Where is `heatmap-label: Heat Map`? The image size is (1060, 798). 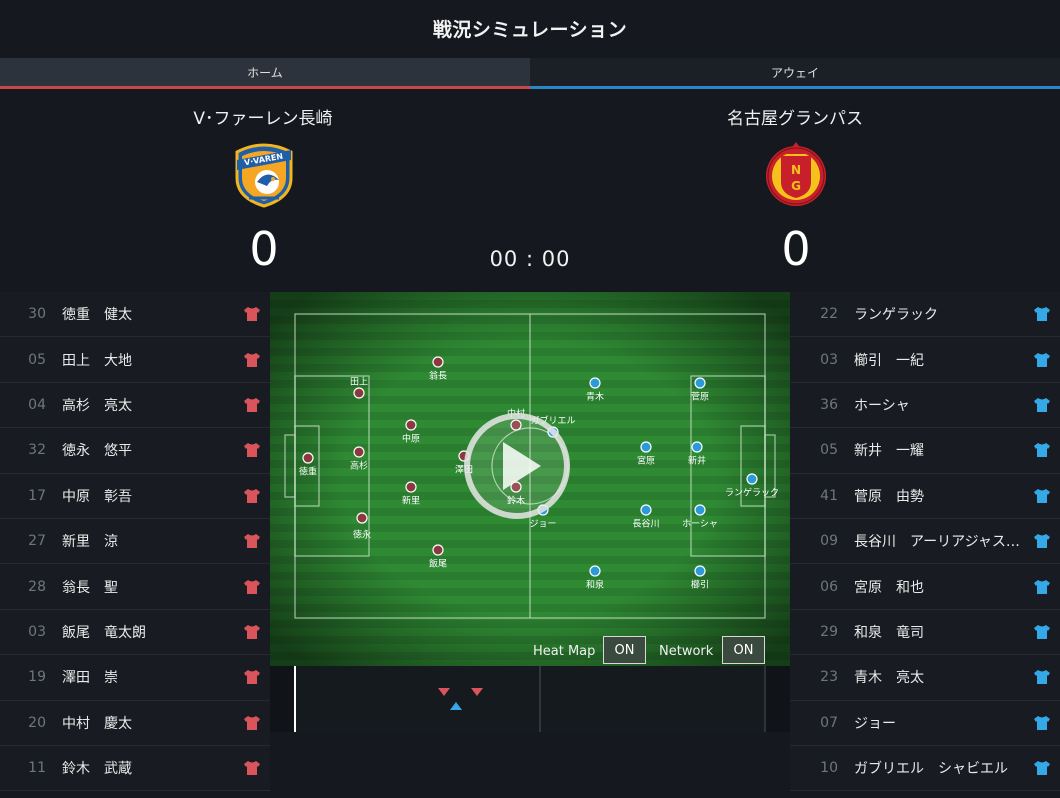 heatmap-label: Heat Map is located at coordinates (564, 651).